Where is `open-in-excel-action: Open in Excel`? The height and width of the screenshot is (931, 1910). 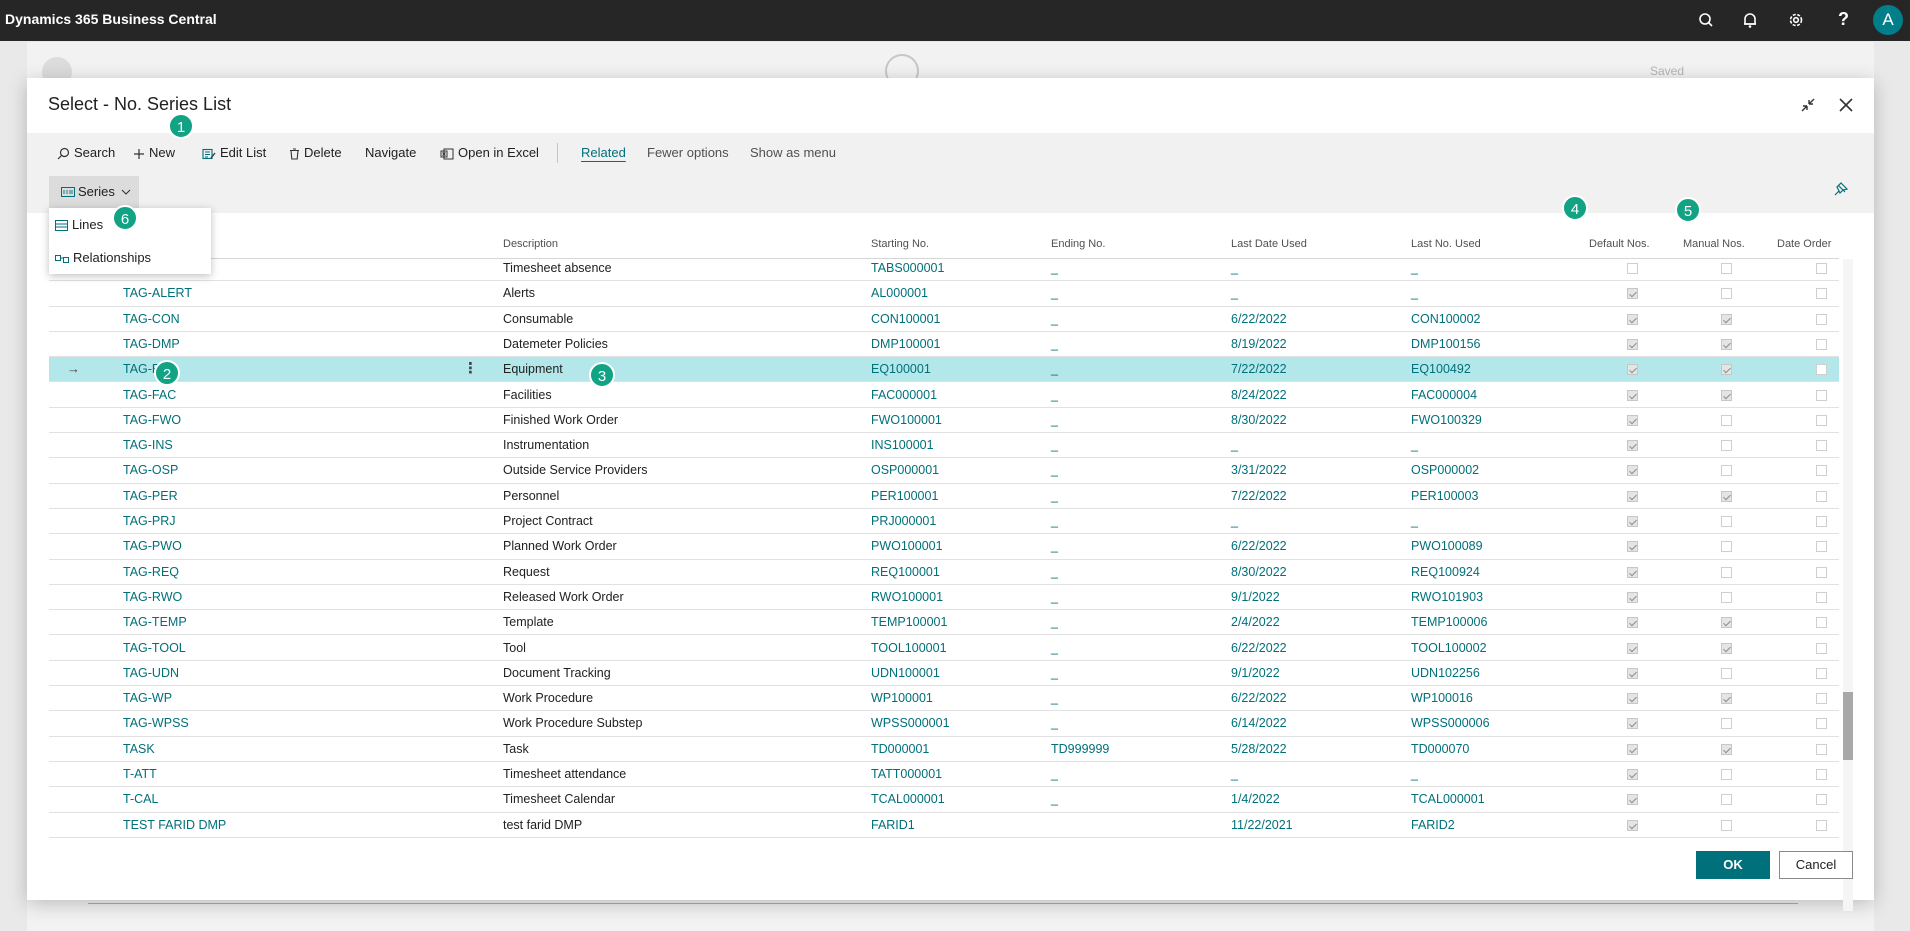
open-in-excel-action: Open in Excel is located at coordinates (489, 153).